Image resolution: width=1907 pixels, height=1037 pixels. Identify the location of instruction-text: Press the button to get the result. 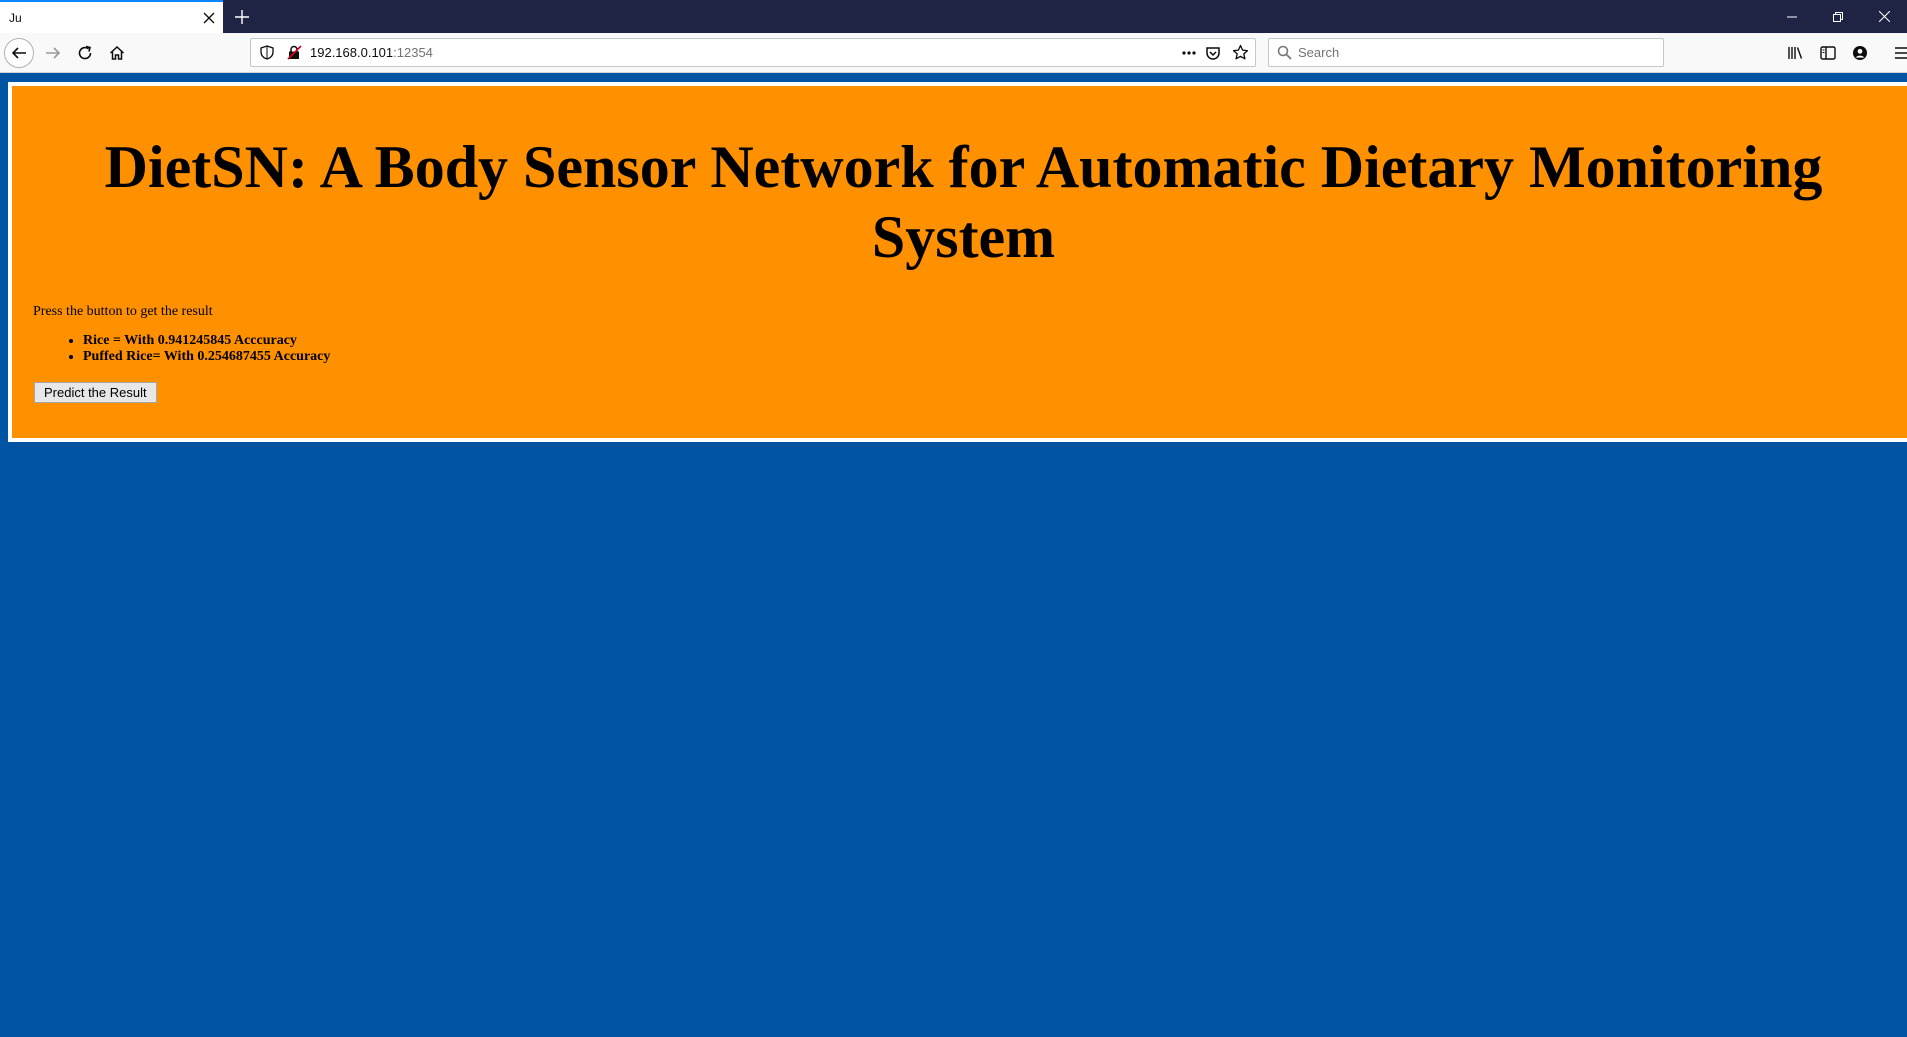
(123, 311).